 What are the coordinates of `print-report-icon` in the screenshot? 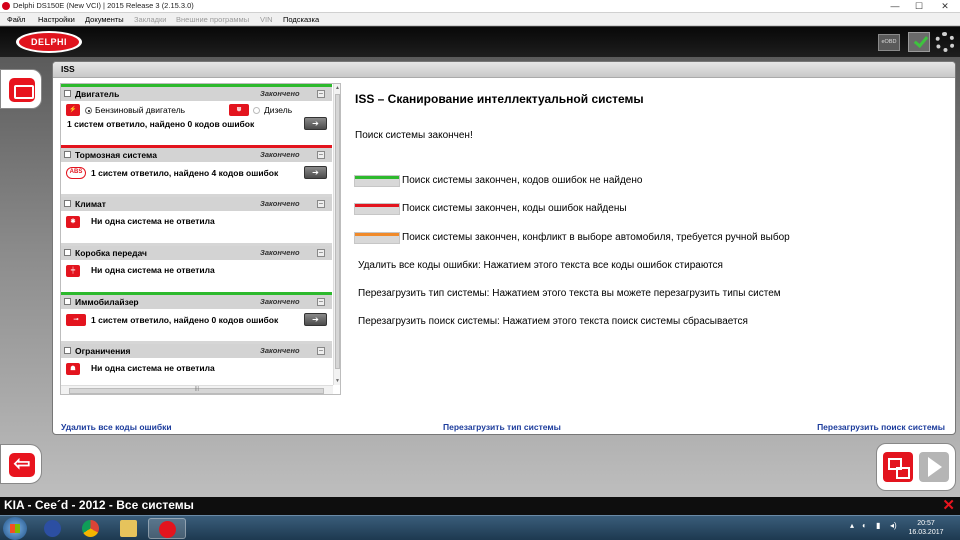 It's located at (898, 467).